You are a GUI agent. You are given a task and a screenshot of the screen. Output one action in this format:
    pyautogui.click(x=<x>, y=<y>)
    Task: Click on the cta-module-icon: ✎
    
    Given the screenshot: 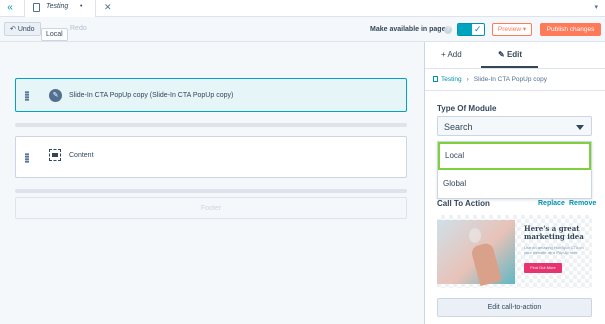 What is the action you would take?
    pyautogui.click(x=55, y=95)
    